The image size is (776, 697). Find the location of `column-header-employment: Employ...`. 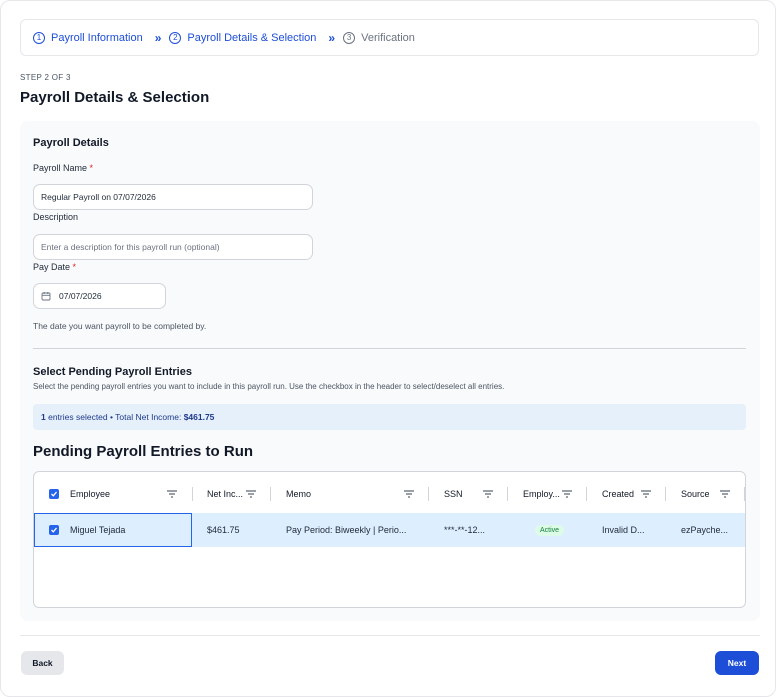

column-header-employment: Employ... is located at coordinates (541, 494).